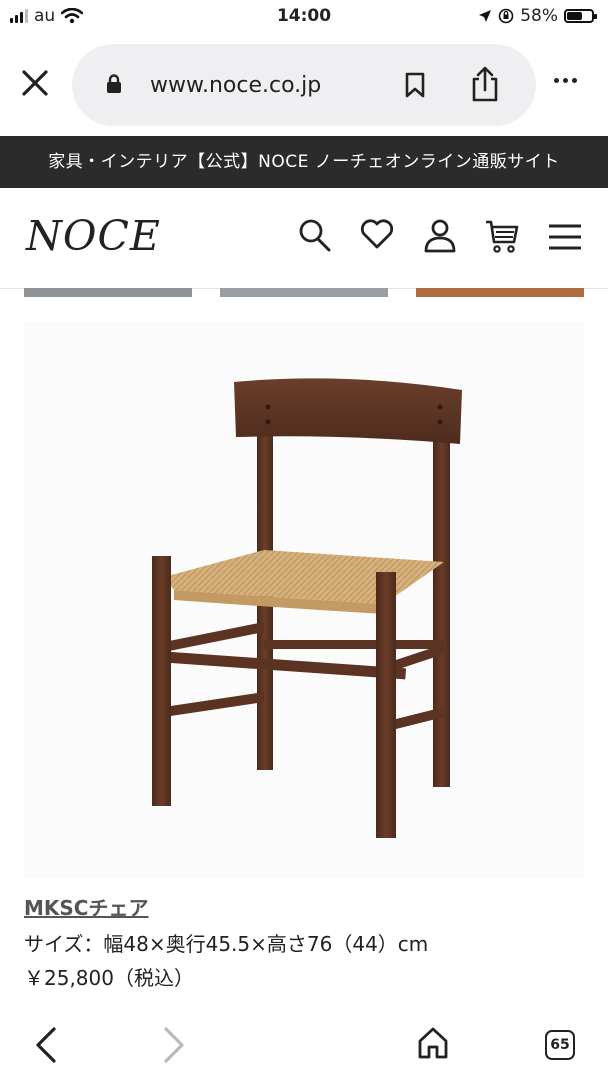 This screenshot has width=608, height=1080. Describe the element at coordinates (304, 1044) in the screenshot. I see `bottom-toolbar: 65` at that location.